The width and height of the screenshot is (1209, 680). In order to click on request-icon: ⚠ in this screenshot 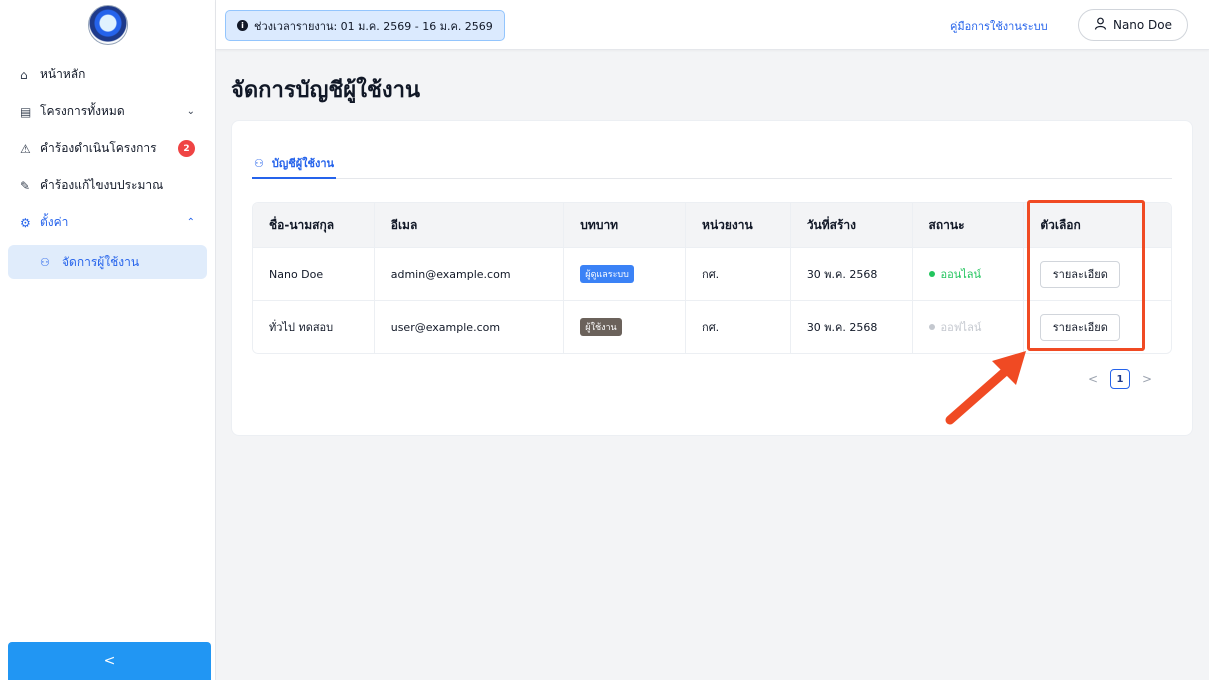, I will do `click(25, 148)`.